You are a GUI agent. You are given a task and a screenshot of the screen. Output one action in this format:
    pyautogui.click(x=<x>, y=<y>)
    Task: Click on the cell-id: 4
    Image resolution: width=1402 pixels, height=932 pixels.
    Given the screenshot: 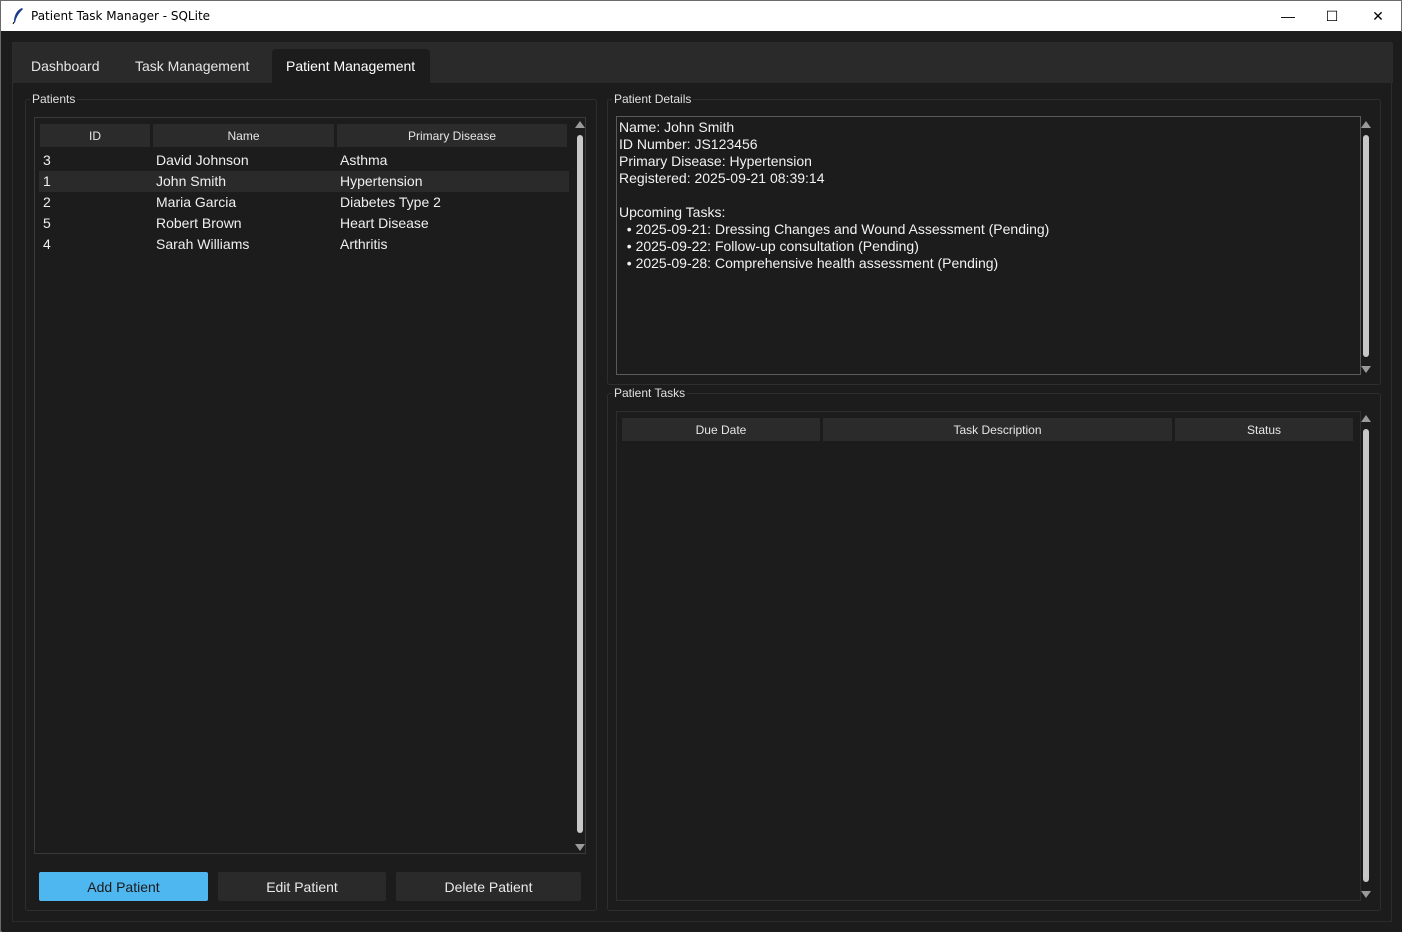 What is the action you would take?
    pyautogui.click(x=47, y=244)
    